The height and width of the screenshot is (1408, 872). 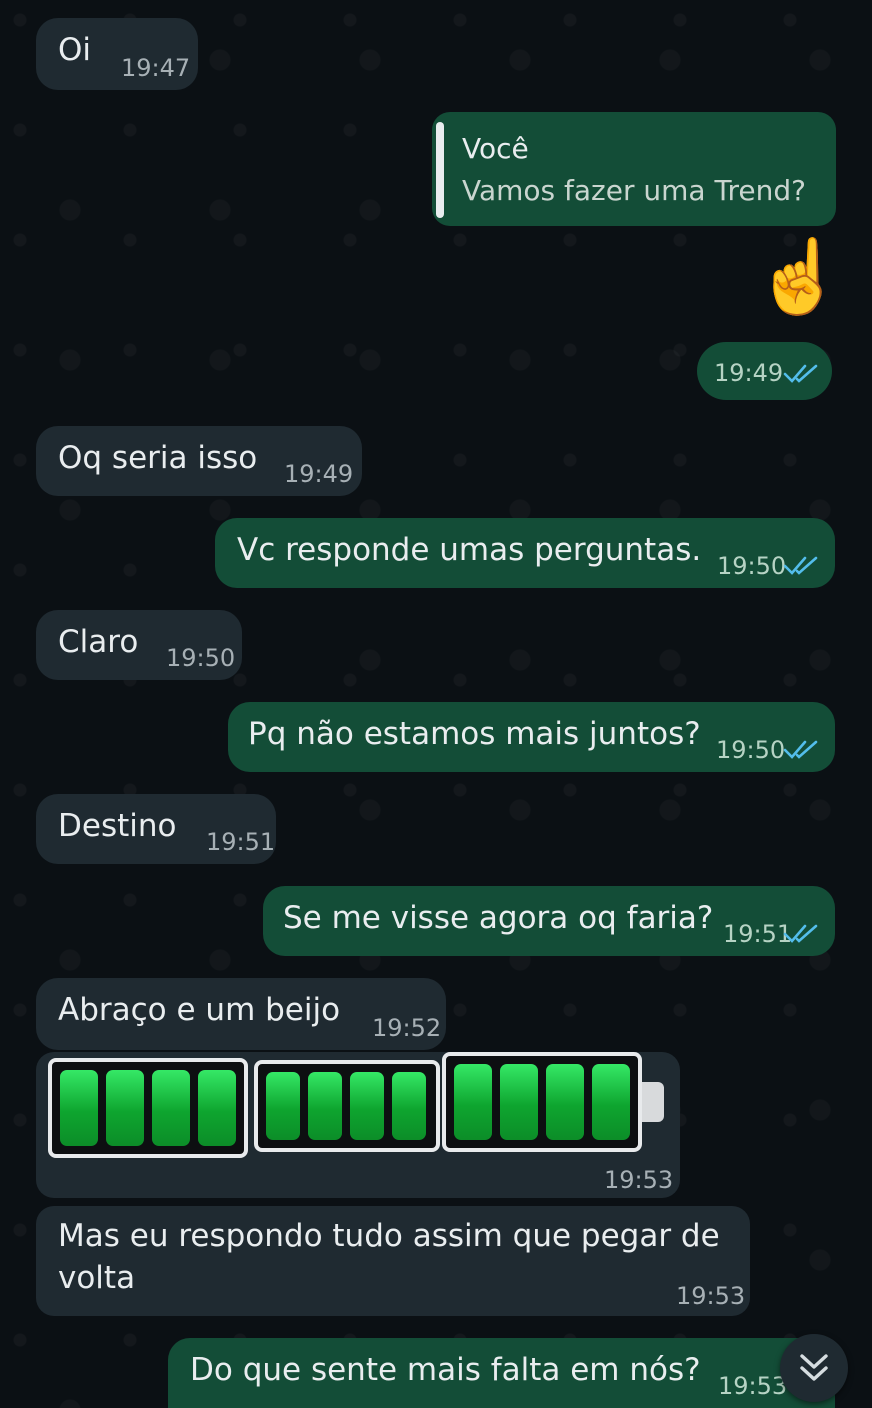 What do you see at coordinates (653, 1102) in the screenshot?
I see `battery-tip` at bounding box center [653, 1102].